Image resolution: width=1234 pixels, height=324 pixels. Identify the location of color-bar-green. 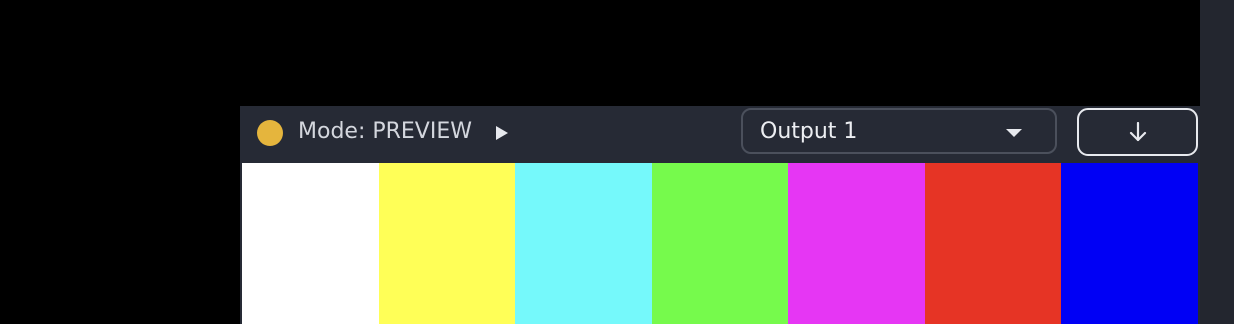
(720, 243).